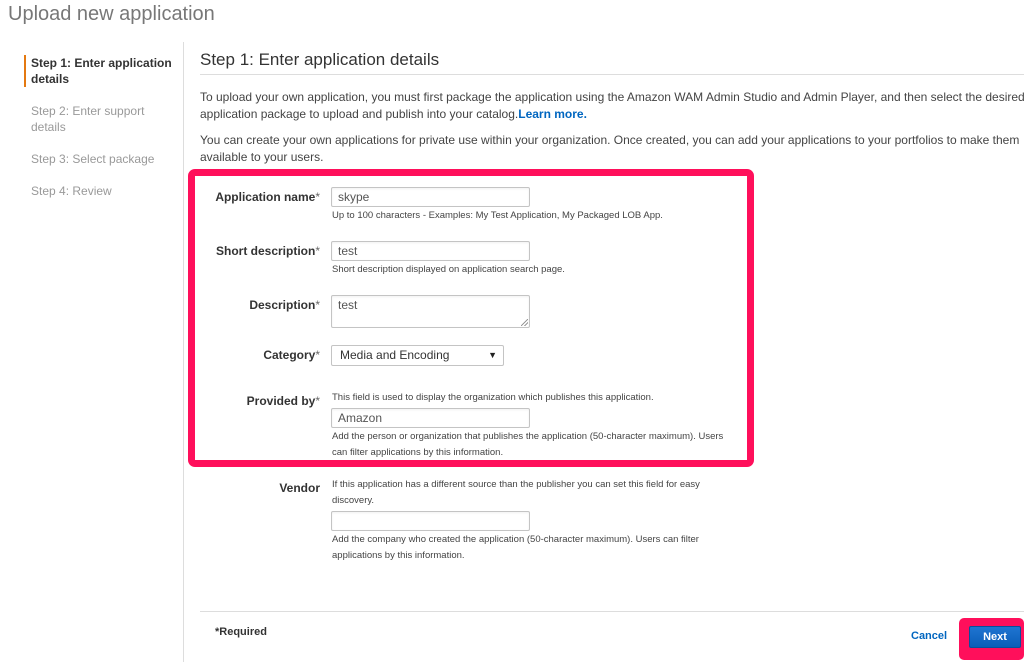  What do you see at coordinates (241, 632) in the screenshot?
I see `required-note: *Required` at bounding box center [241, 632].